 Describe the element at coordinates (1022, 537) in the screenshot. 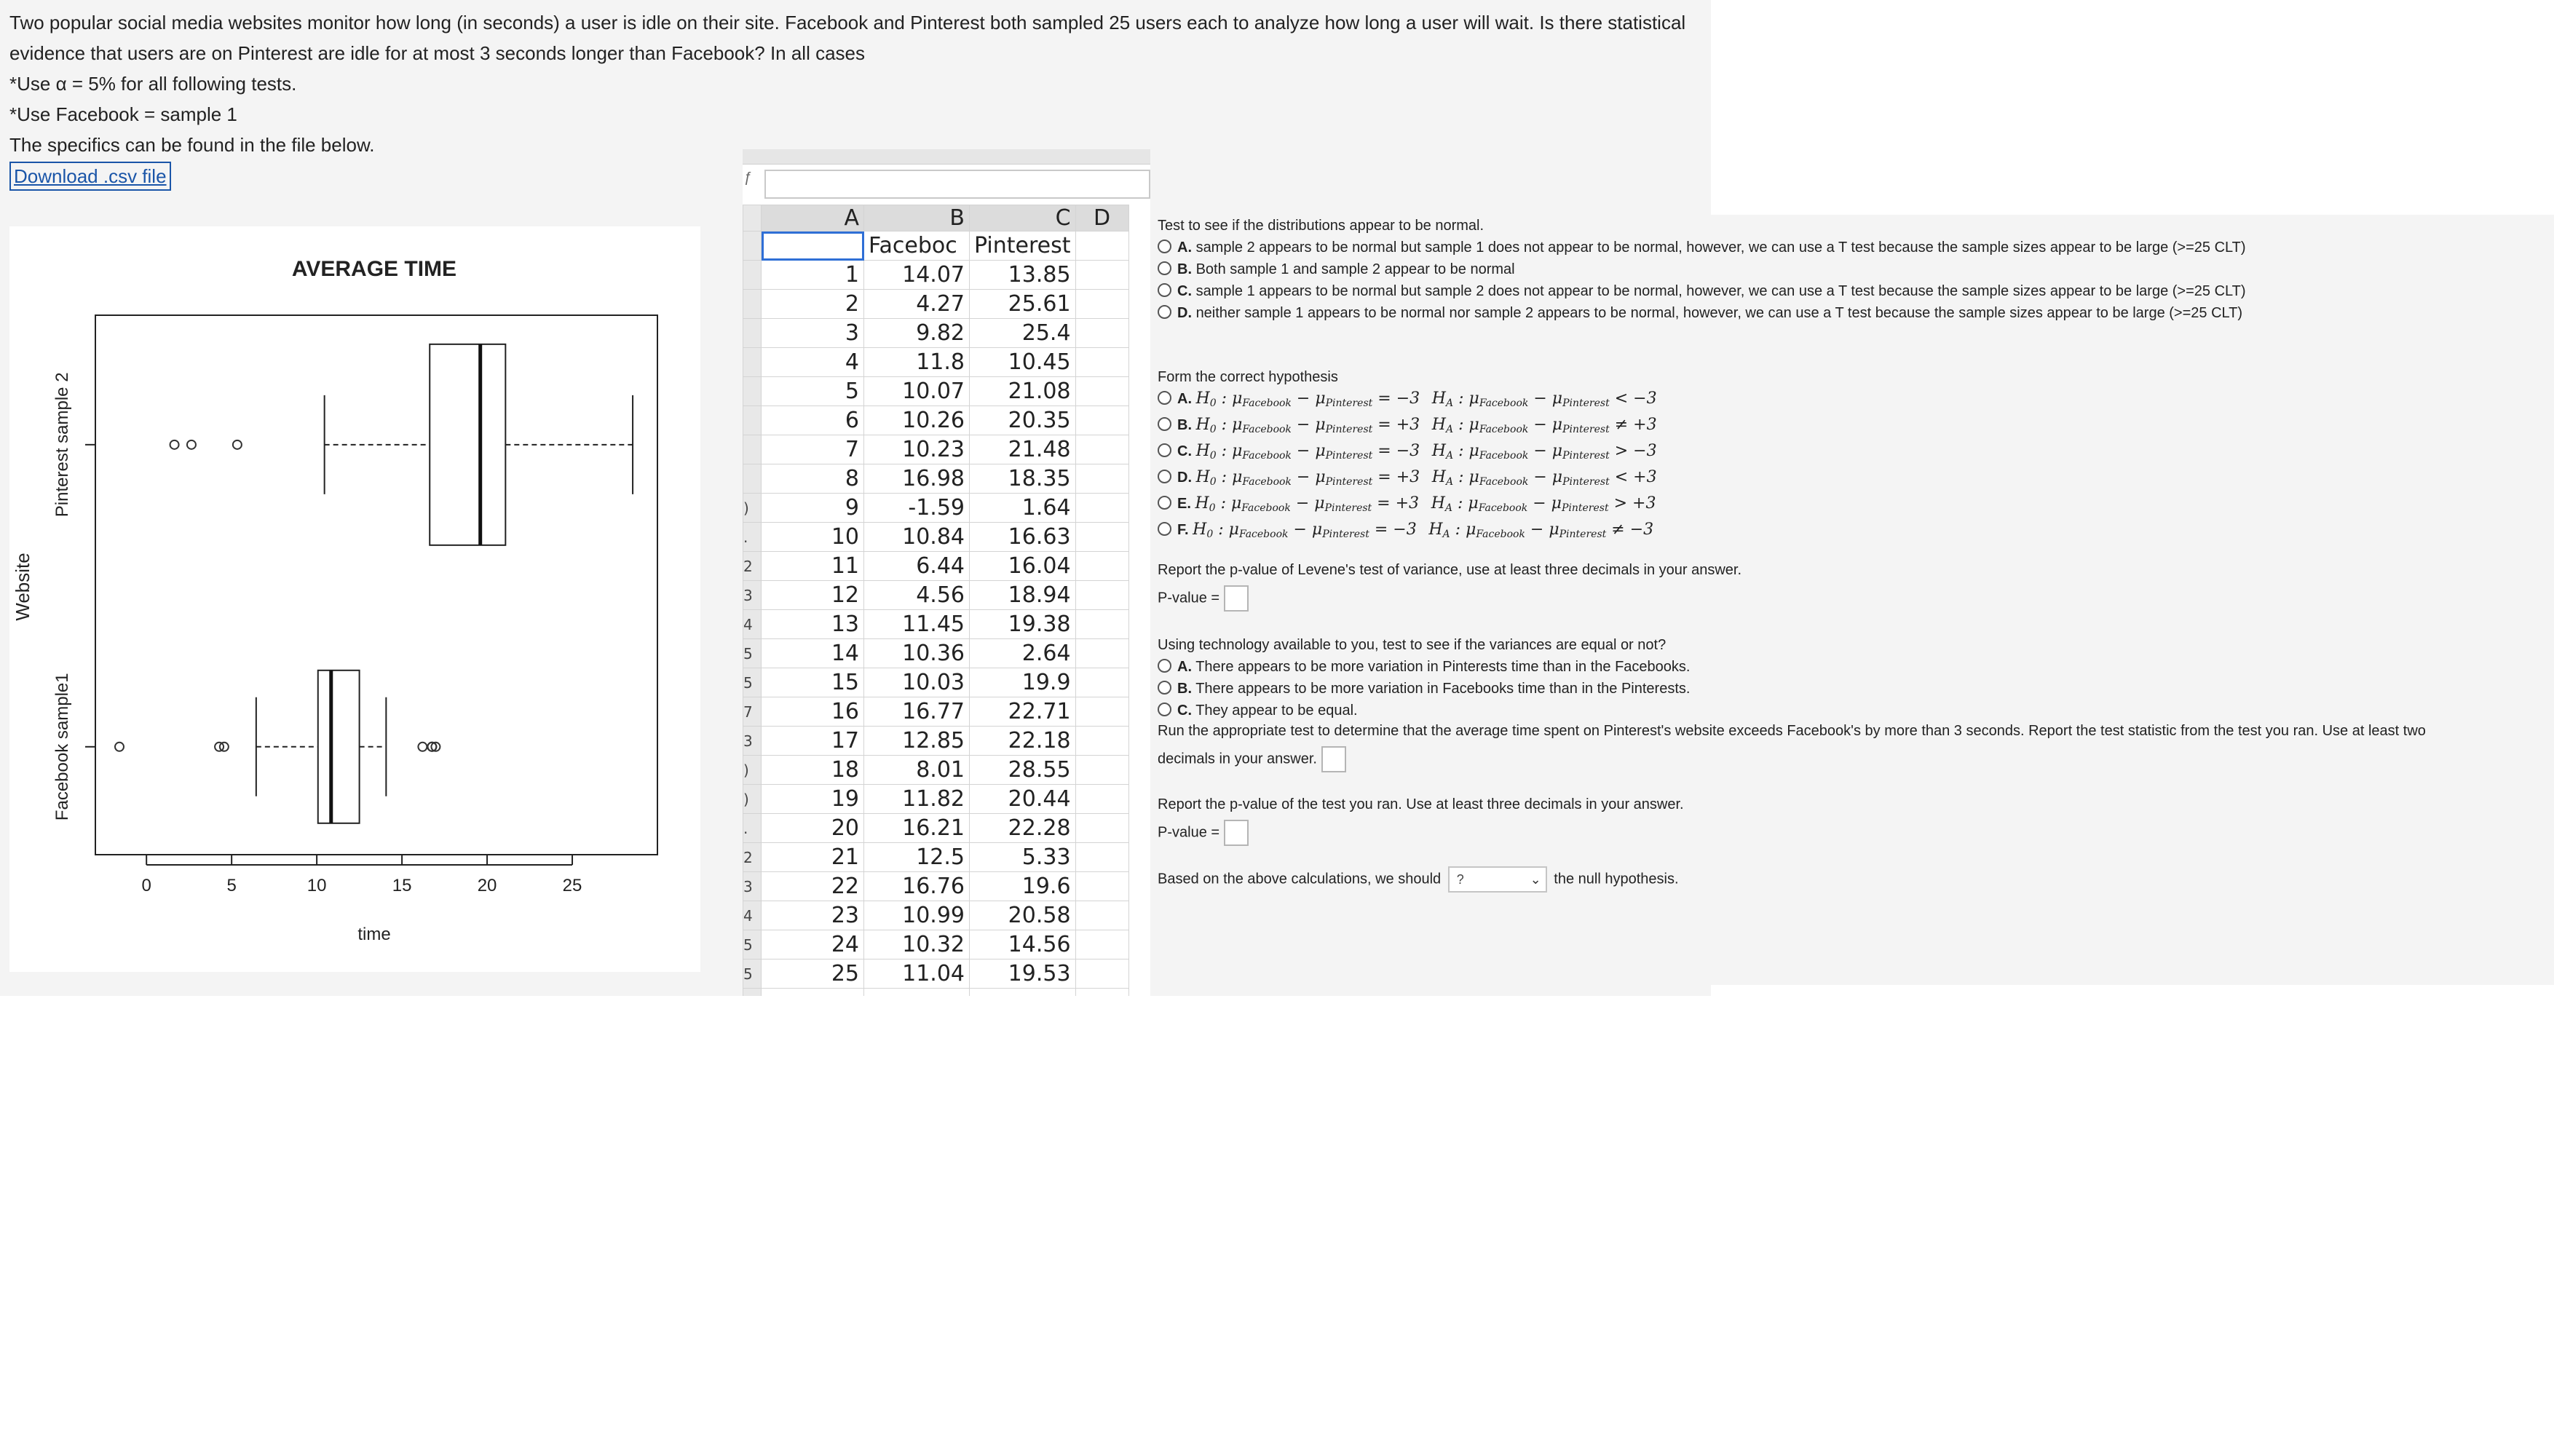

I see `cell-c: 16.63` at that location.